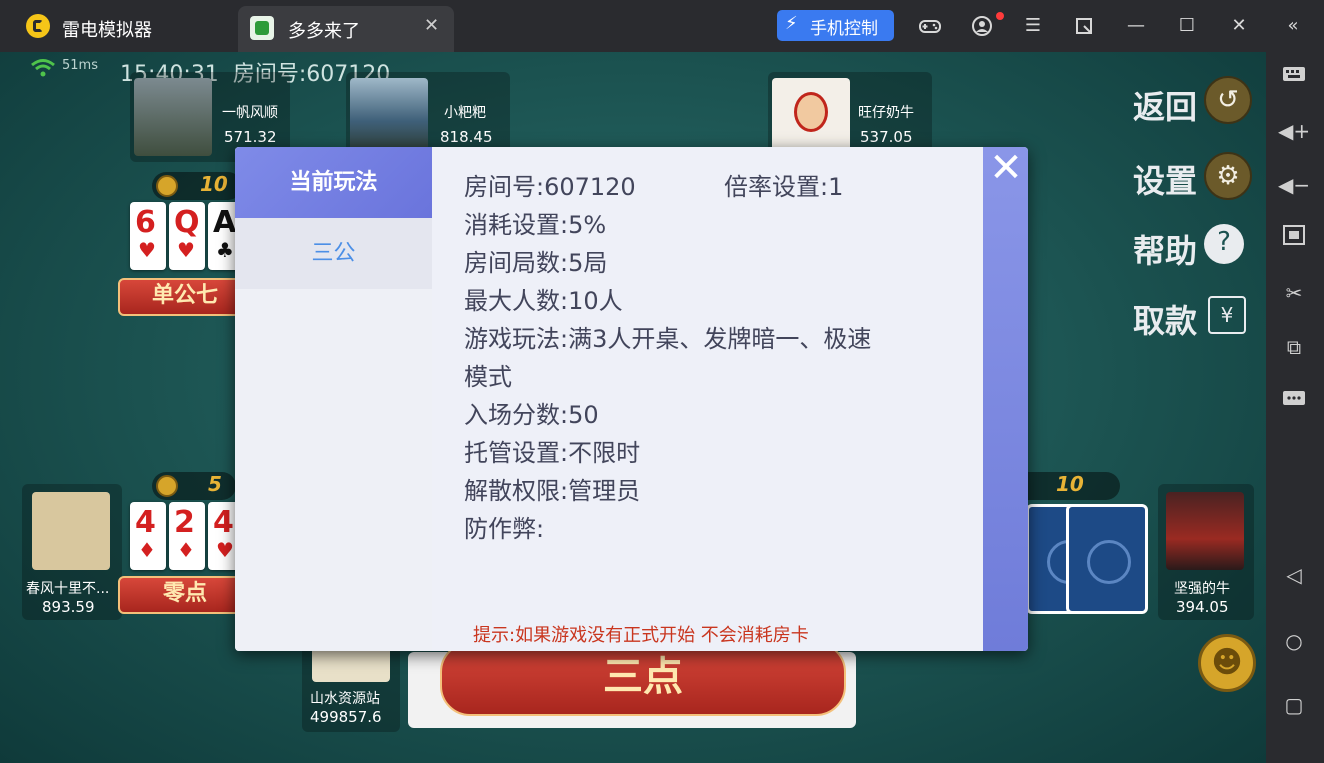  I want to click on hand-result-ribbon: 零点, so click(185, 595).